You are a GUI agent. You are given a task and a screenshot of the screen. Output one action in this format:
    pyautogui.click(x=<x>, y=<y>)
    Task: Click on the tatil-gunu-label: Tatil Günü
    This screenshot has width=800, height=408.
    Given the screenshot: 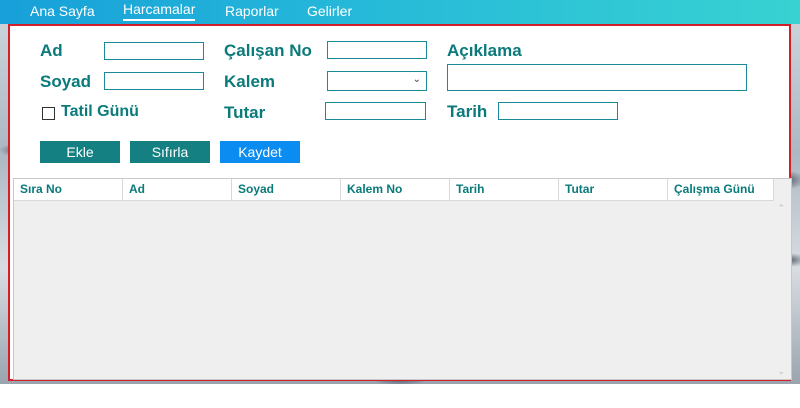 What is the action you would take?
    pyautogui.click(x=100, y=111)
    